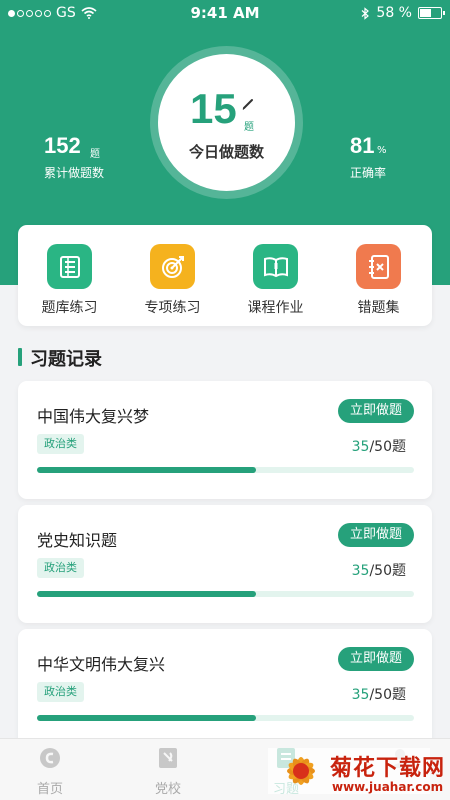 The image size is (450, 800). What do you see at coordinates (426, 13) in the screenshot?
I see `battery-level` at bounding box center [426, 13].